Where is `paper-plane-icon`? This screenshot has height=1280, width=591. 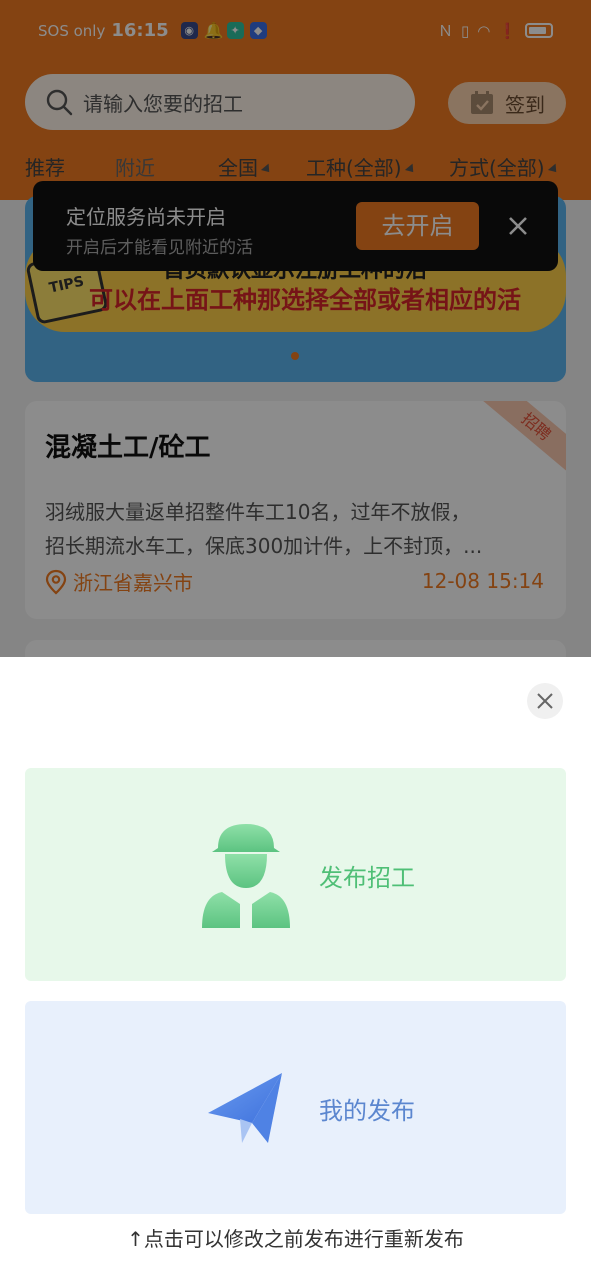
paper-plane-icon is located at coordinates (245, 1108).